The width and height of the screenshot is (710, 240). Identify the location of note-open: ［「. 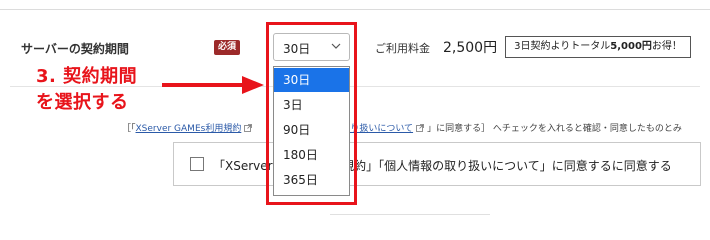
(129, 129).